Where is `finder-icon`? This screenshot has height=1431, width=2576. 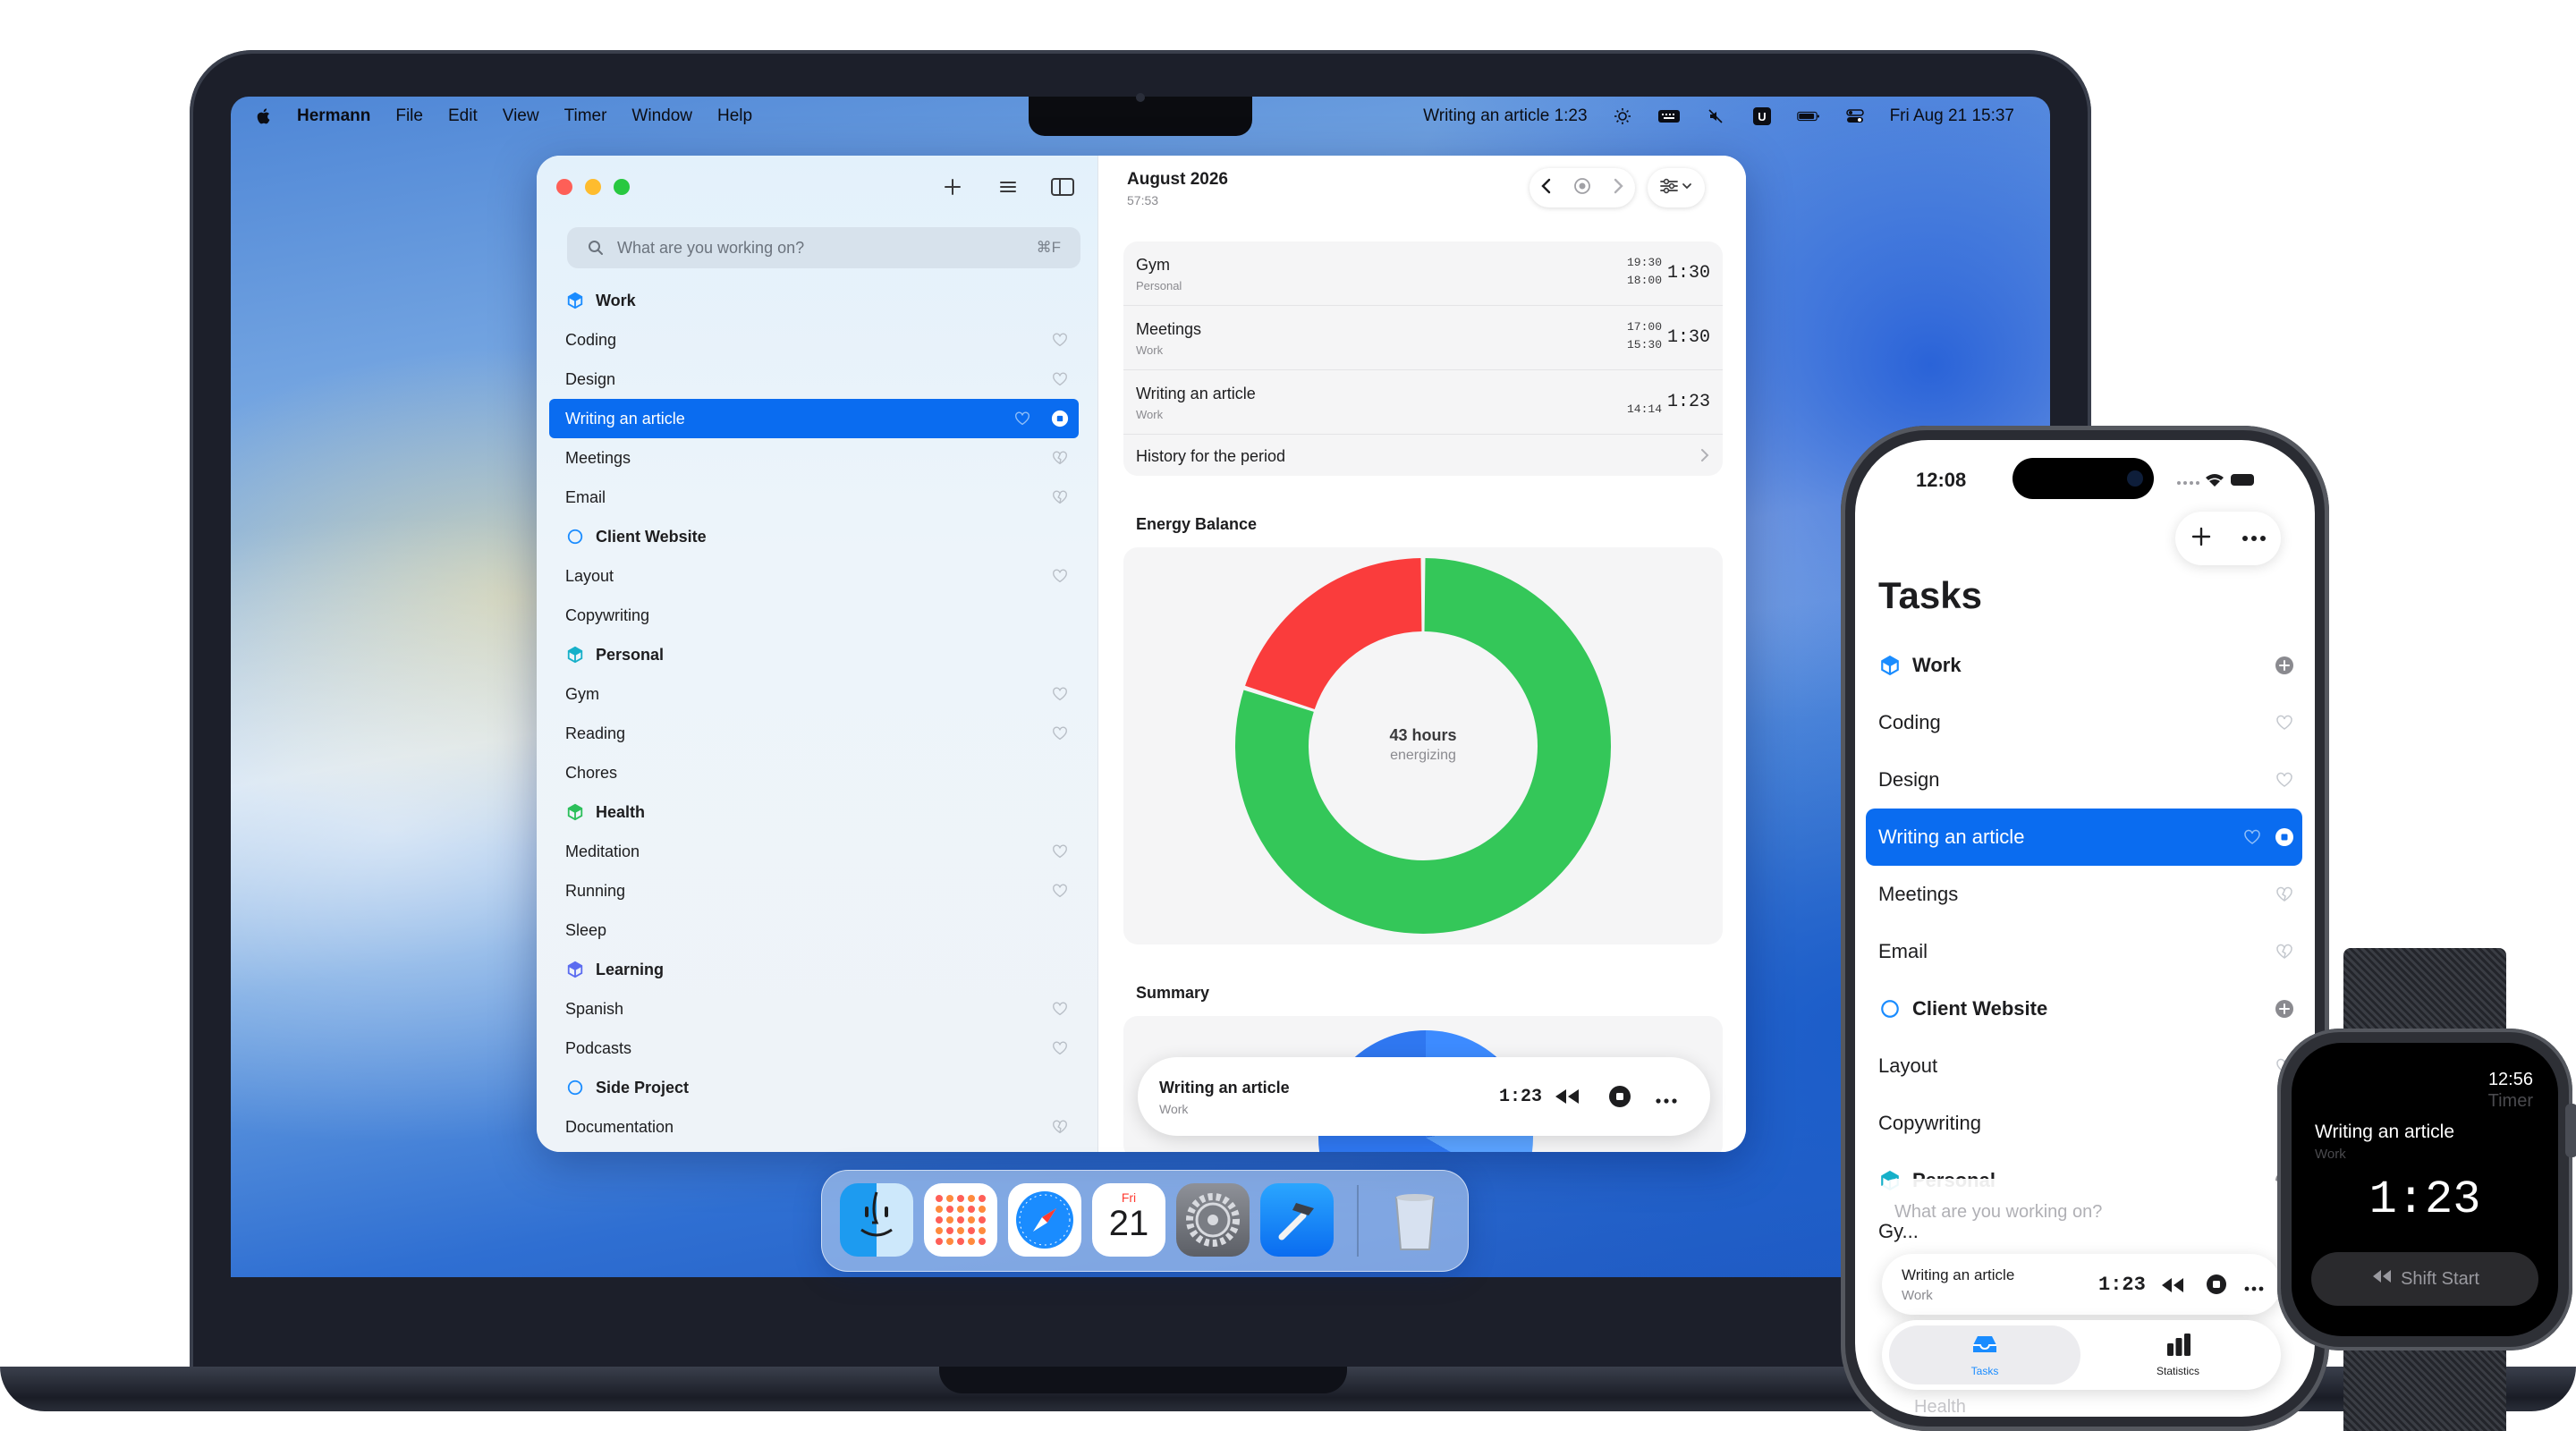
finder-icon is located at coordinates (876, 1220).